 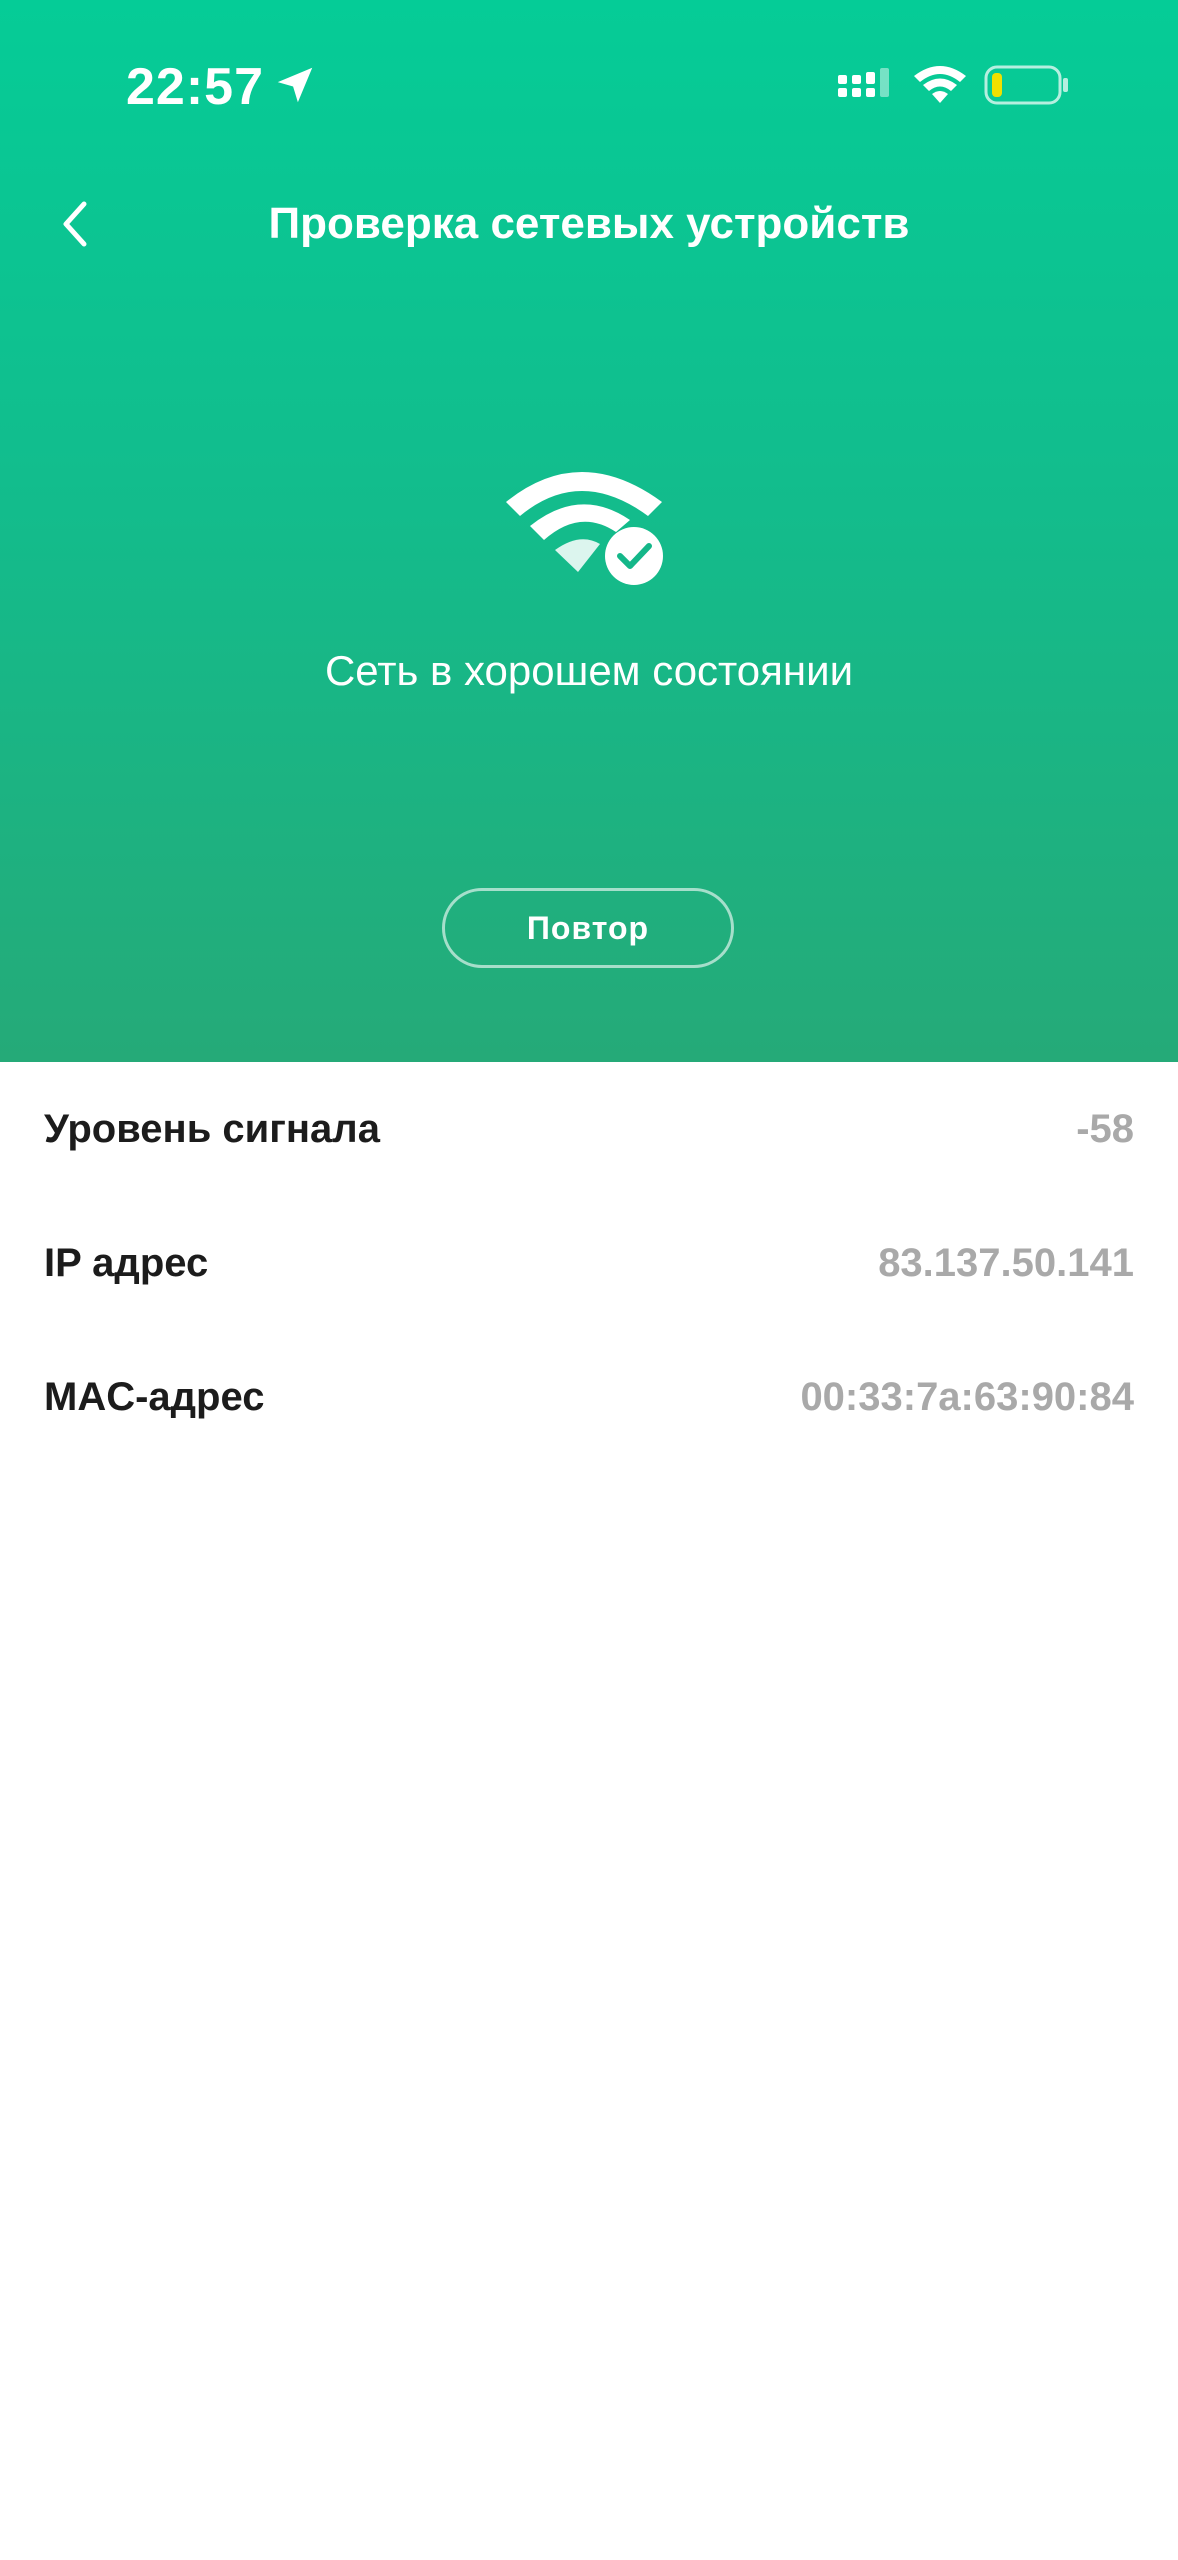 I want to click on signal-level-value: -58, so click(x=1105, y=1128).